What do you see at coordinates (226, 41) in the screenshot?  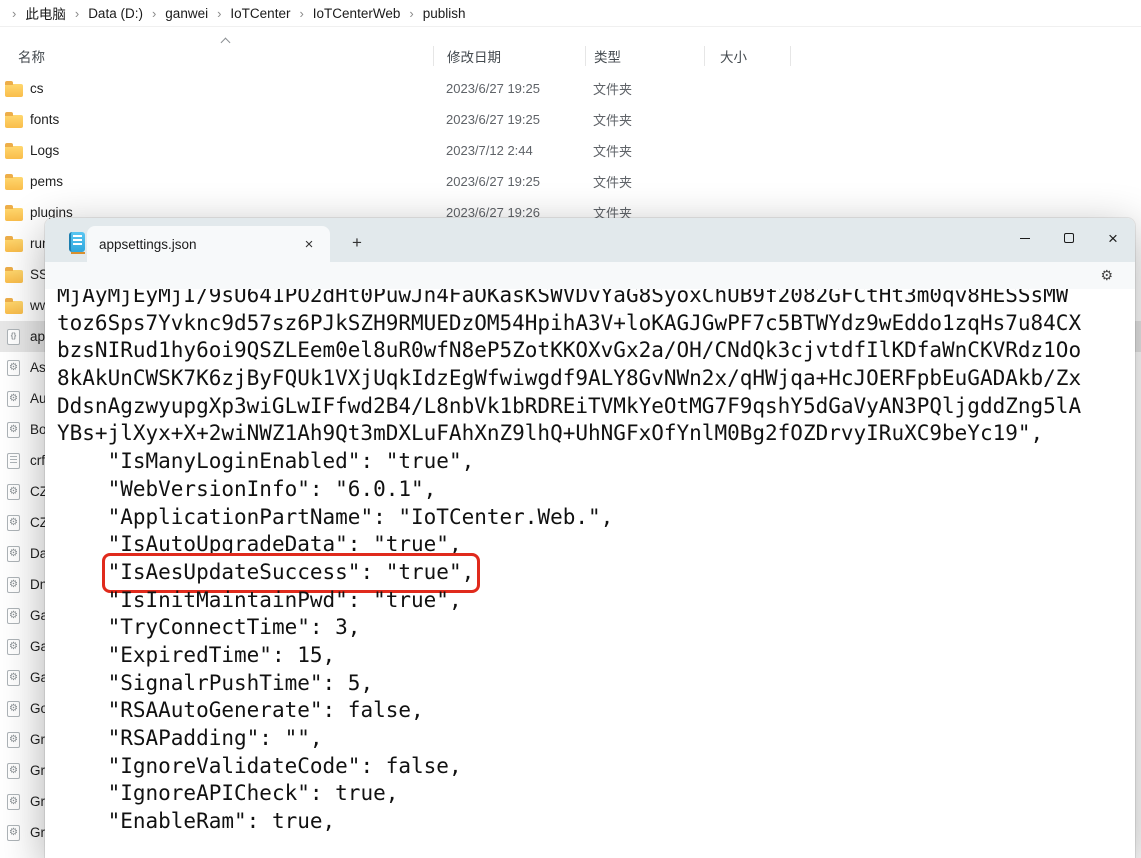 I see `sort-ascending-icon` at bounding box center [226, 41].